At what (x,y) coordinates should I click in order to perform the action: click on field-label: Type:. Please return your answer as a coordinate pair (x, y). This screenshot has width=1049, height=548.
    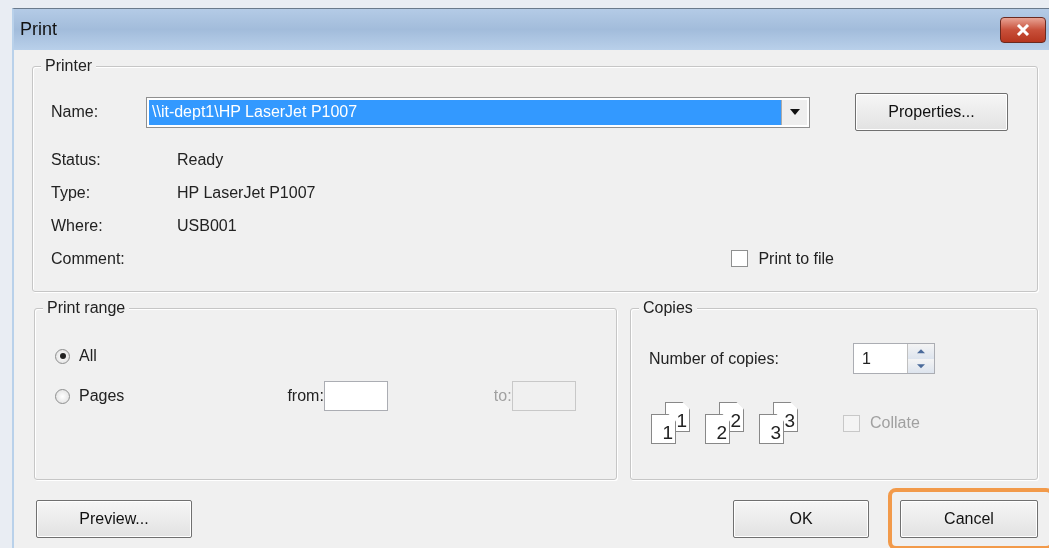
    Looking at the image, I should click on (71, 193).